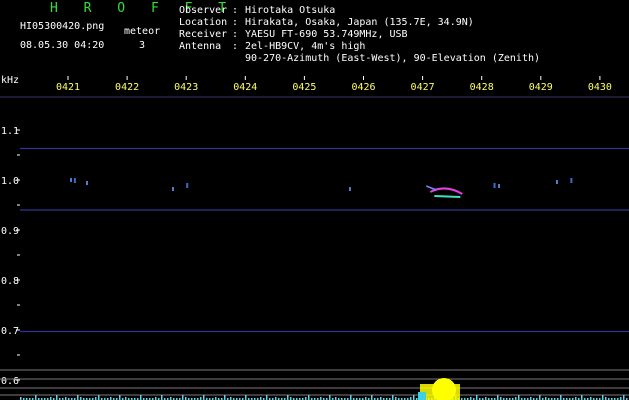 Image resolution: width=629 pixels, height=400 pixels. Describe the element at coordinates (186, 87) in the screenshot. I see `time-tick-label: 0423` at that location.